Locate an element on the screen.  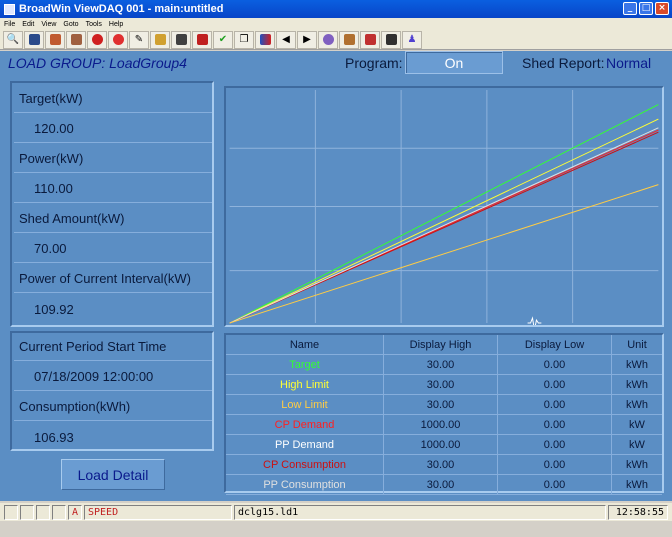
clock: 12:58:55 is located at coordinates (638, 512).